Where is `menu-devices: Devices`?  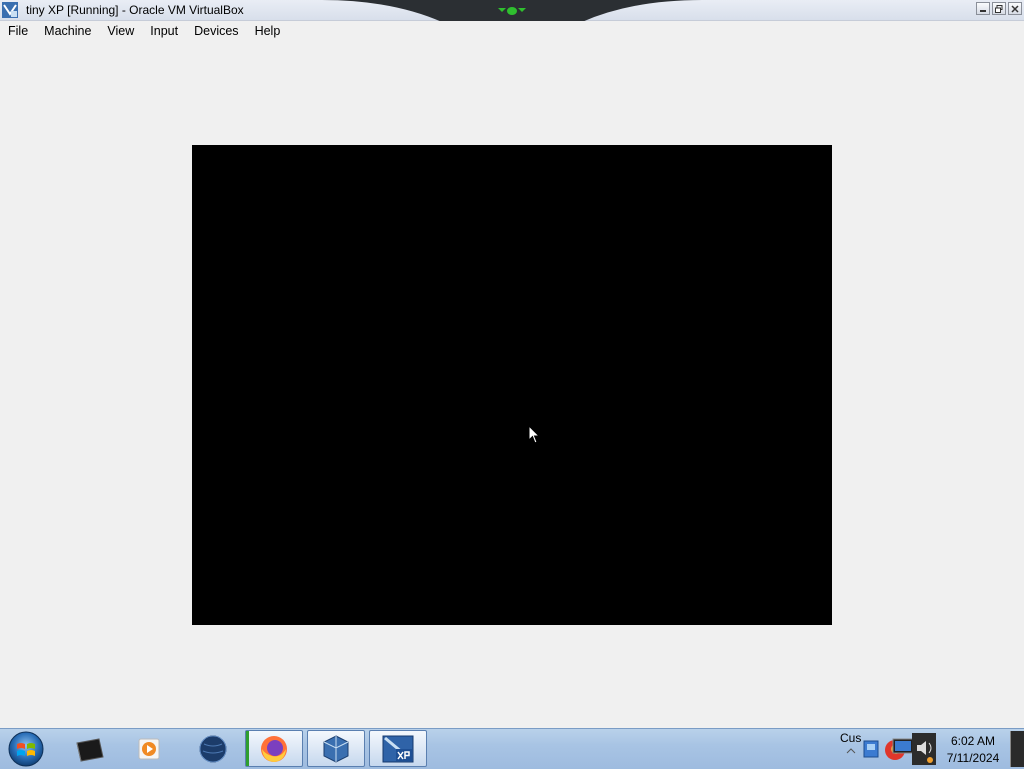 menu-devices: Devices is located at coordinates (216, 31).